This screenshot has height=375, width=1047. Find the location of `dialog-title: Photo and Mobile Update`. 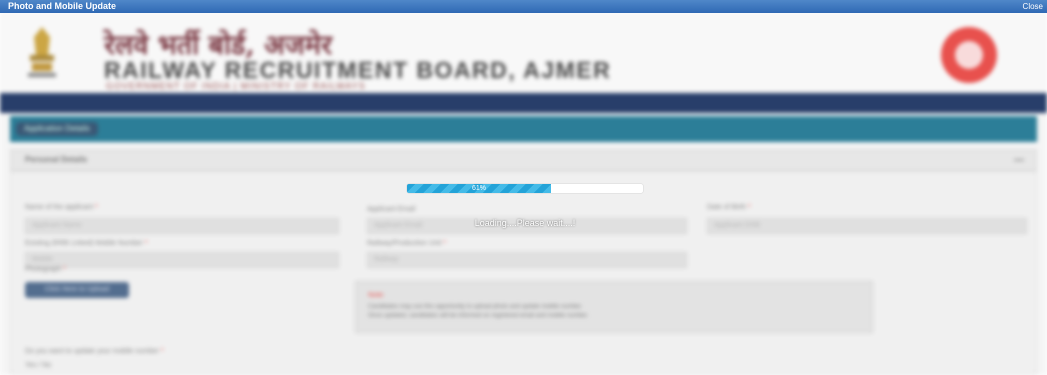

dialog-title: Photo and Mobile Update is located at coordinates (62, 6).